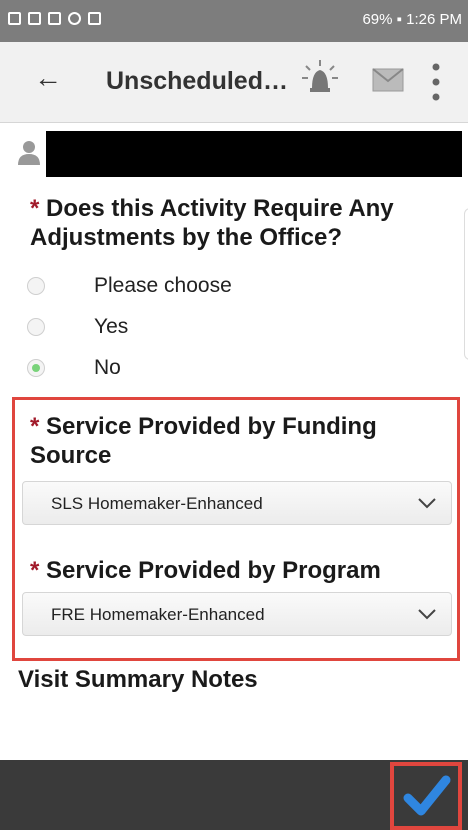 The width and height of the screenshot is (468, 831). I want to click on more-vert-icon, so click(436, 82).